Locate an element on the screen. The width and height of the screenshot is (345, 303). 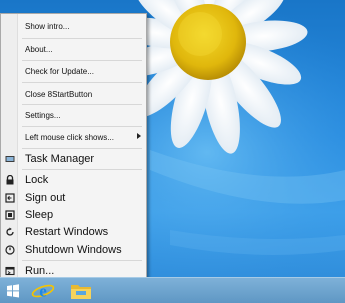
restart-icon is located at coordinates (10, 231).